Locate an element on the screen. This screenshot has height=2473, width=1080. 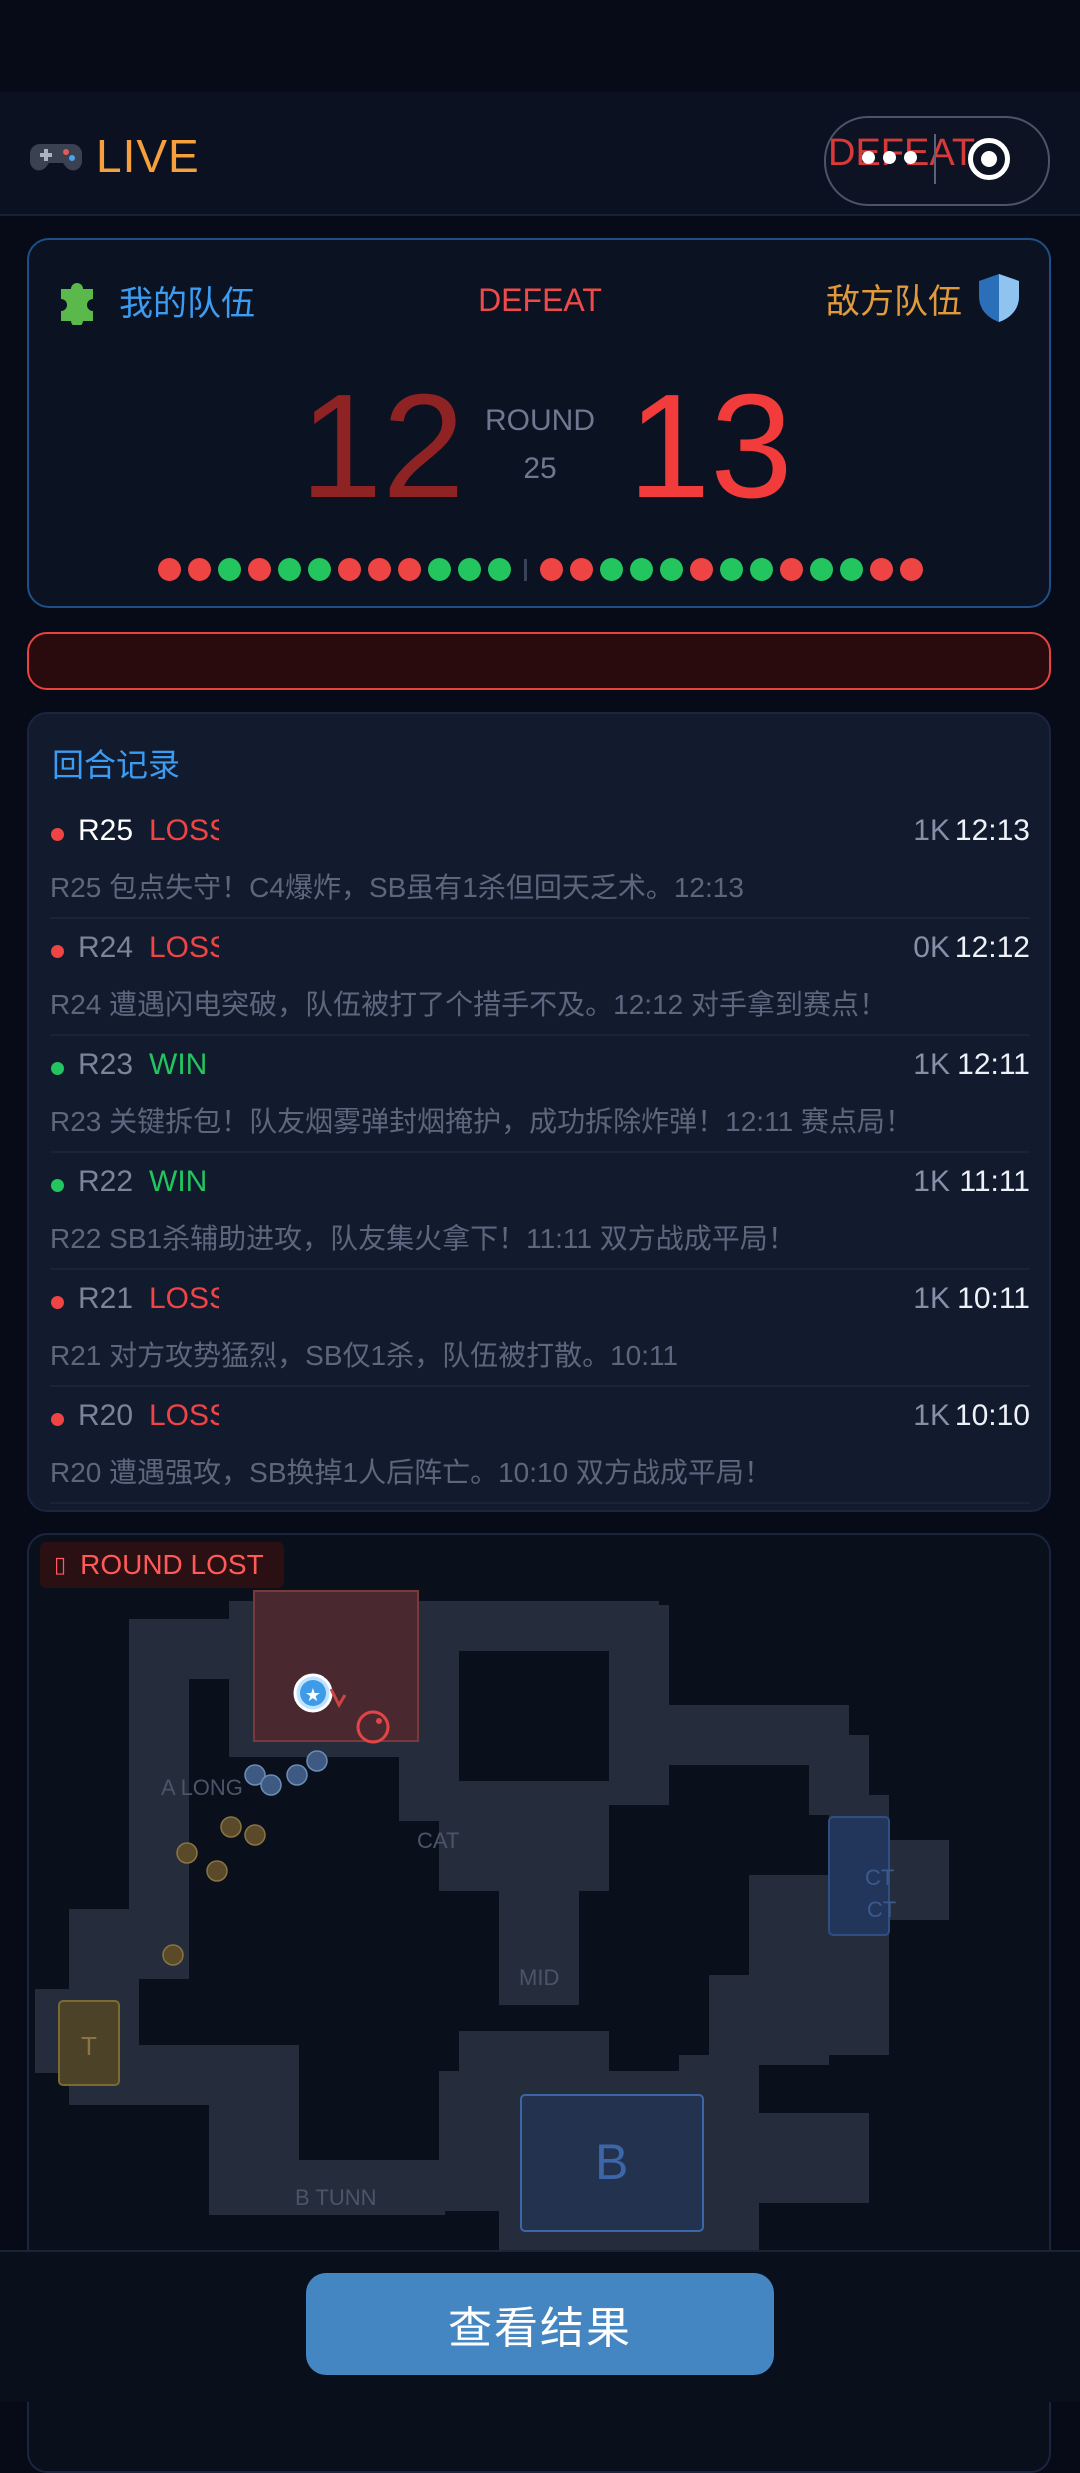
round-score-time: 12:11 is located at coordinates (993, 1064).